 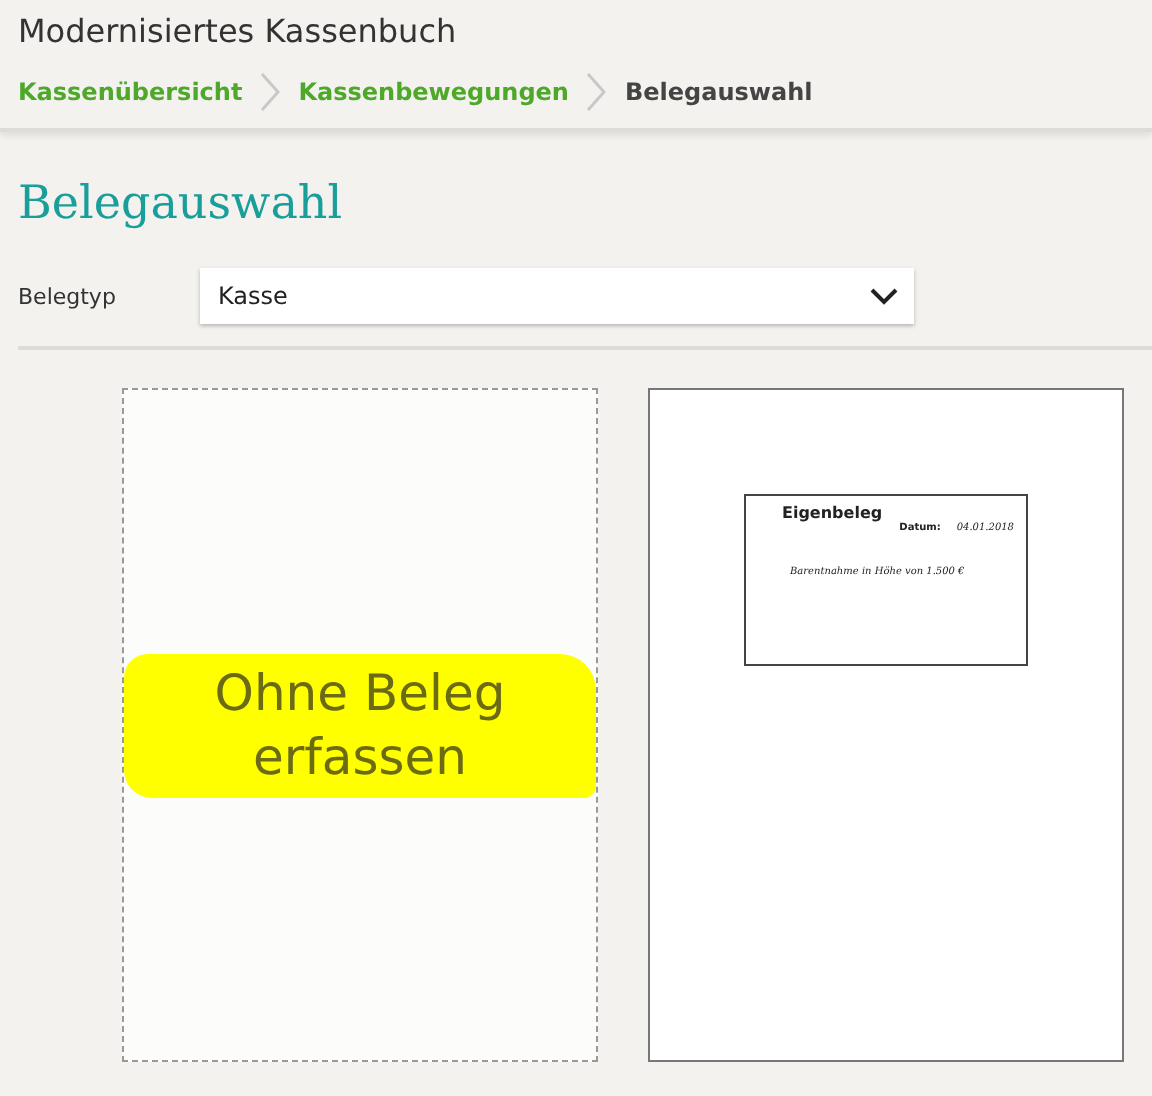 What do you see at coordinates (181, 206) in the screenshot?
I see `page-heading: Belegauswahl` at bounding box center [181, 206].